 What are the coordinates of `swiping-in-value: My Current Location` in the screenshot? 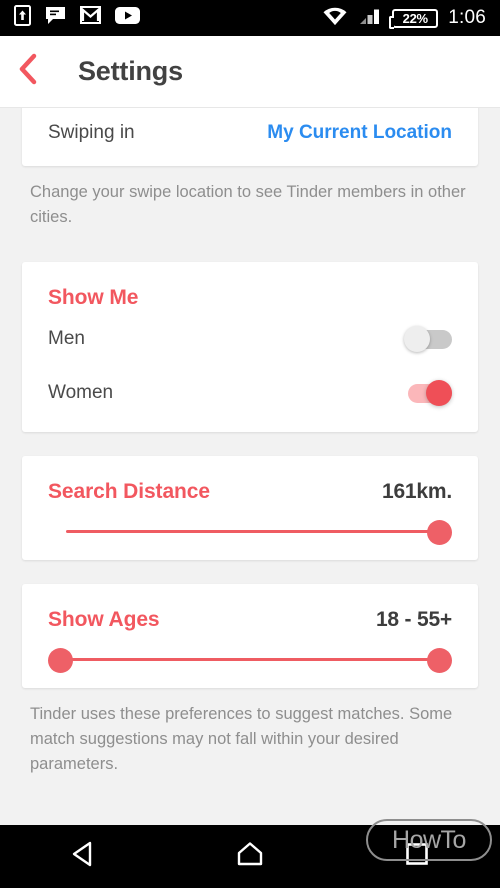 It's located at (359, 133).